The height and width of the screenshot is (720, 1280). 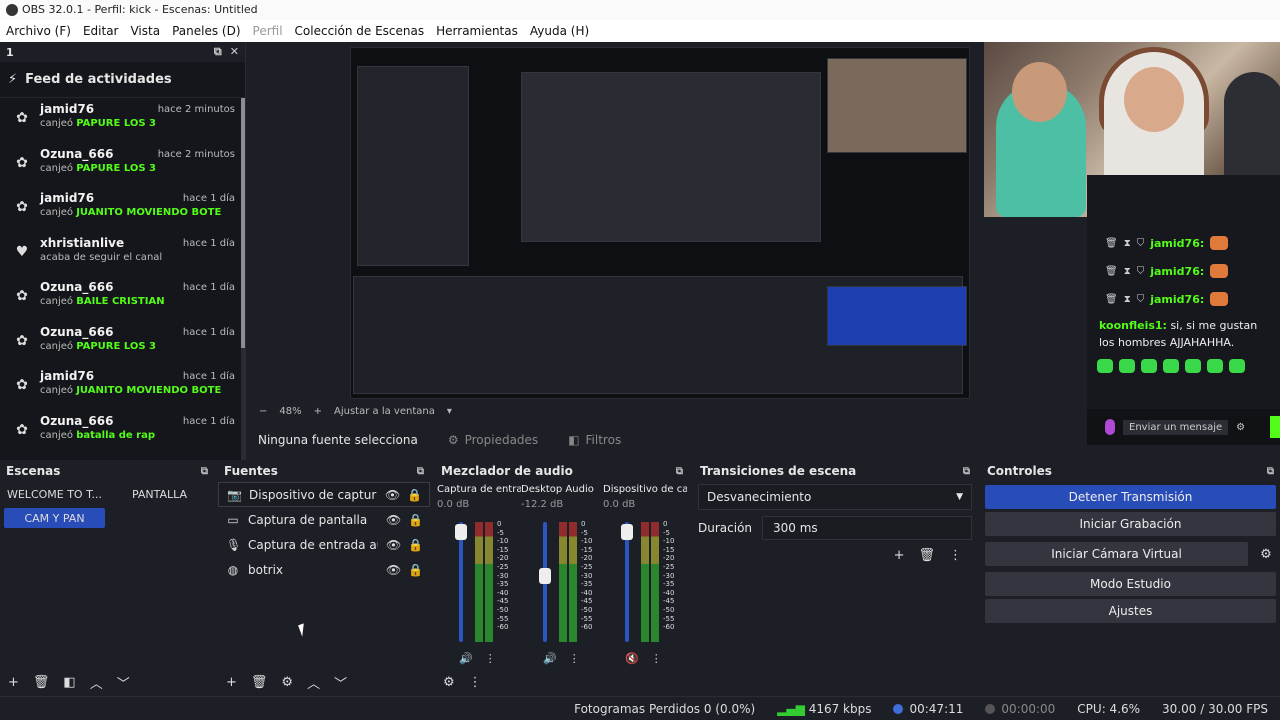 What do you see at coordinates (1176, 427) in the screenshot?
I see `chat-input: Enviar un mensaje` at bounding box center [1176, 427].